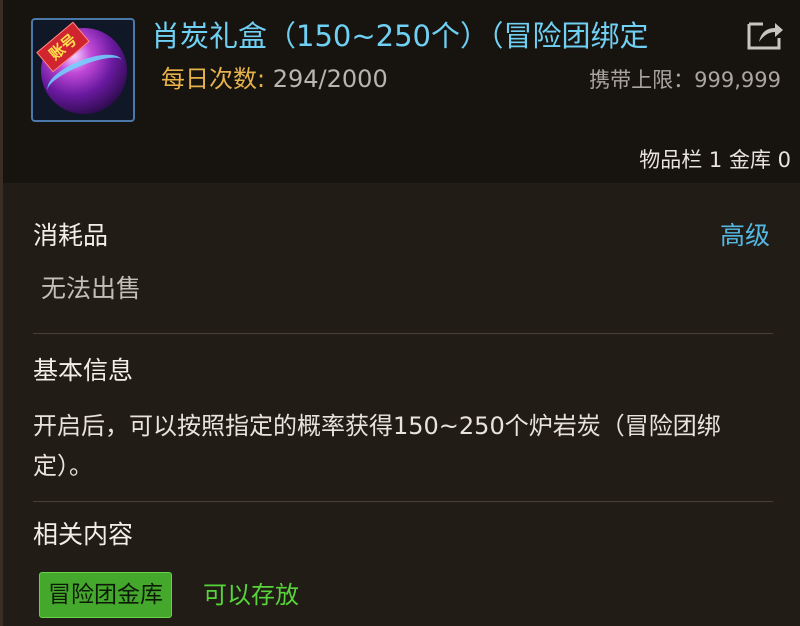  Describe the element at coordinates (744, 235) in the screenshot. I see `item-grade: 高级` at that location.